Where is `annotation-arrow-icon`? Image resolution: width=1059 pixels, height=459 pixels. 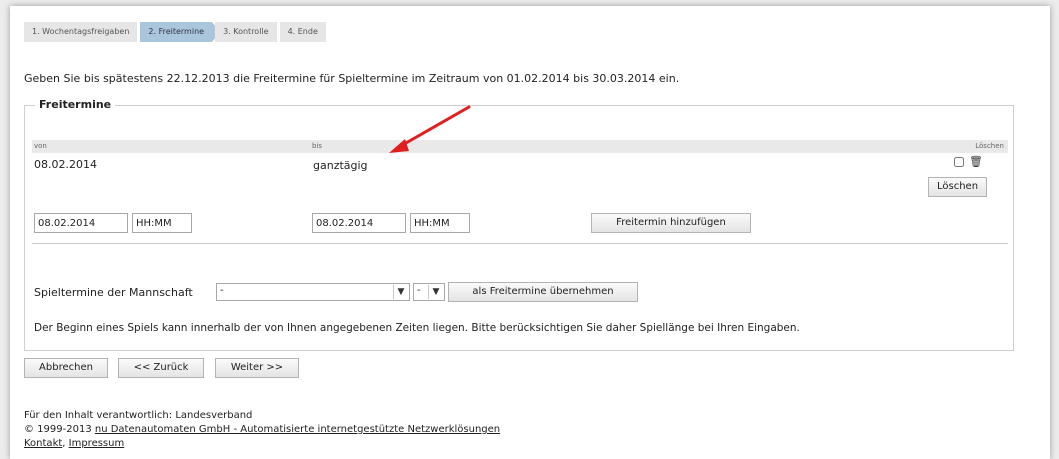 annotation-arrow-icon is located at coordinates (430, 129).